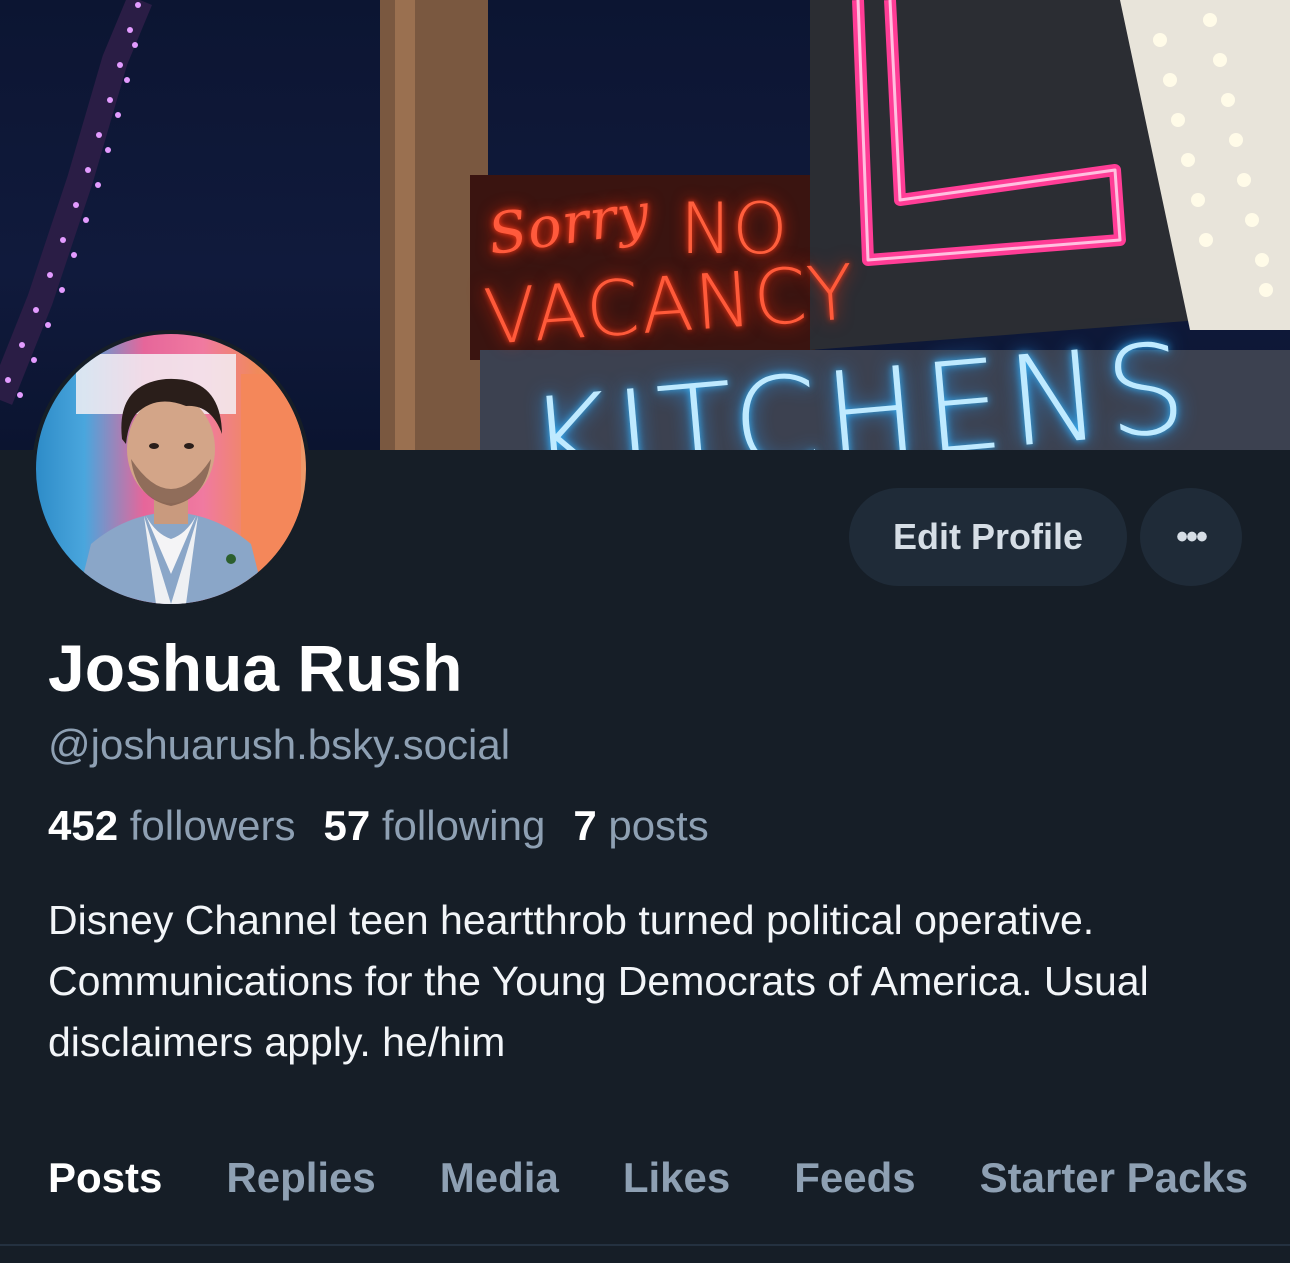  What do you see at coordinates (255, 668) in the screenshot?
I see `display-name: Joshua Rush` at bounding box center [255, 668].